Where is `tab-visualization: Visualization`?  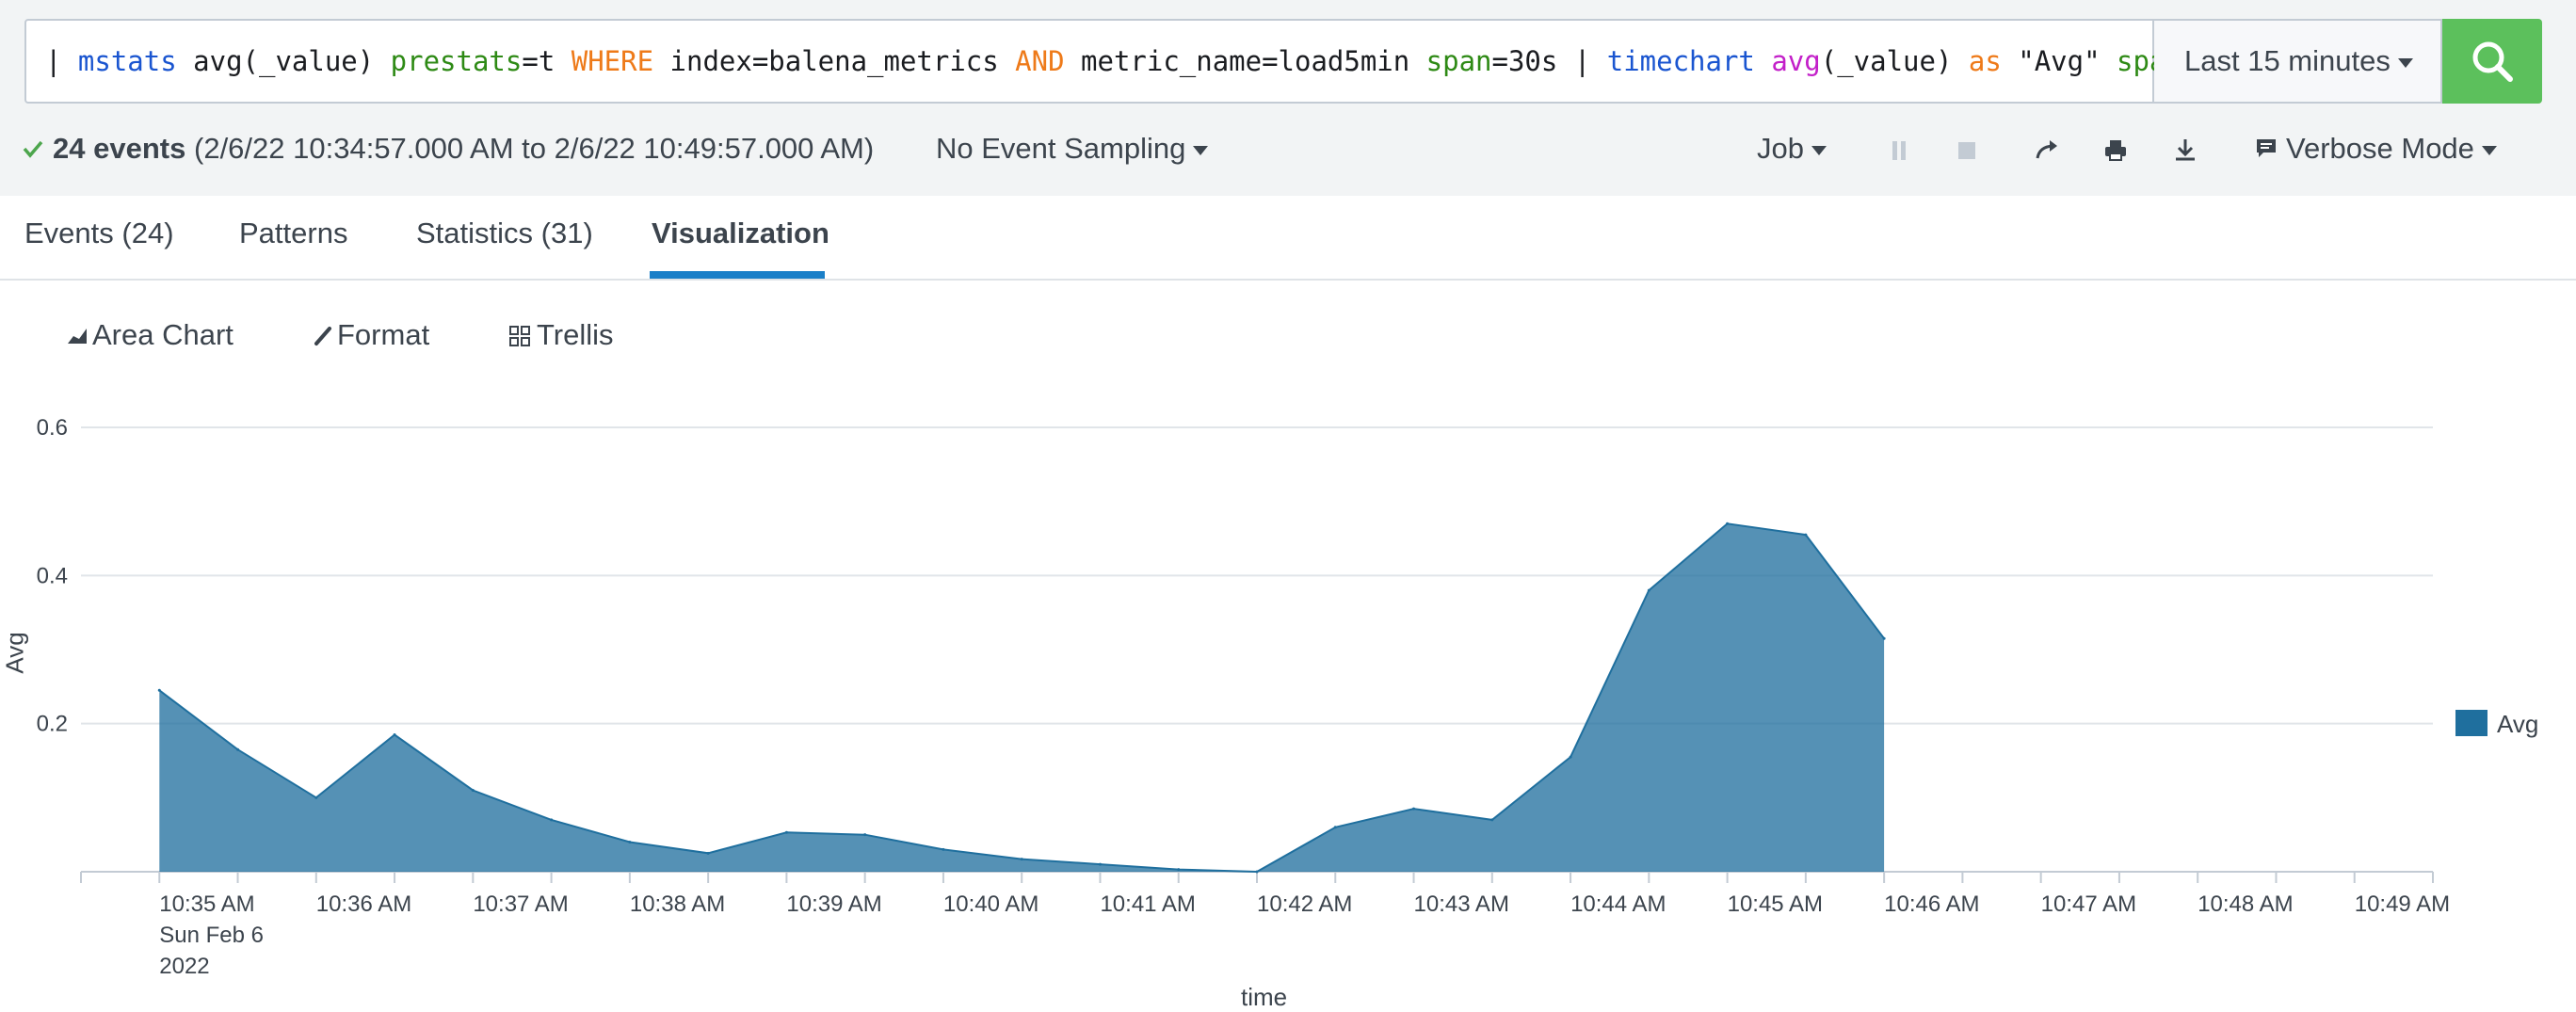
tab-visualization: Visualization is located at coordinates (740, 233).